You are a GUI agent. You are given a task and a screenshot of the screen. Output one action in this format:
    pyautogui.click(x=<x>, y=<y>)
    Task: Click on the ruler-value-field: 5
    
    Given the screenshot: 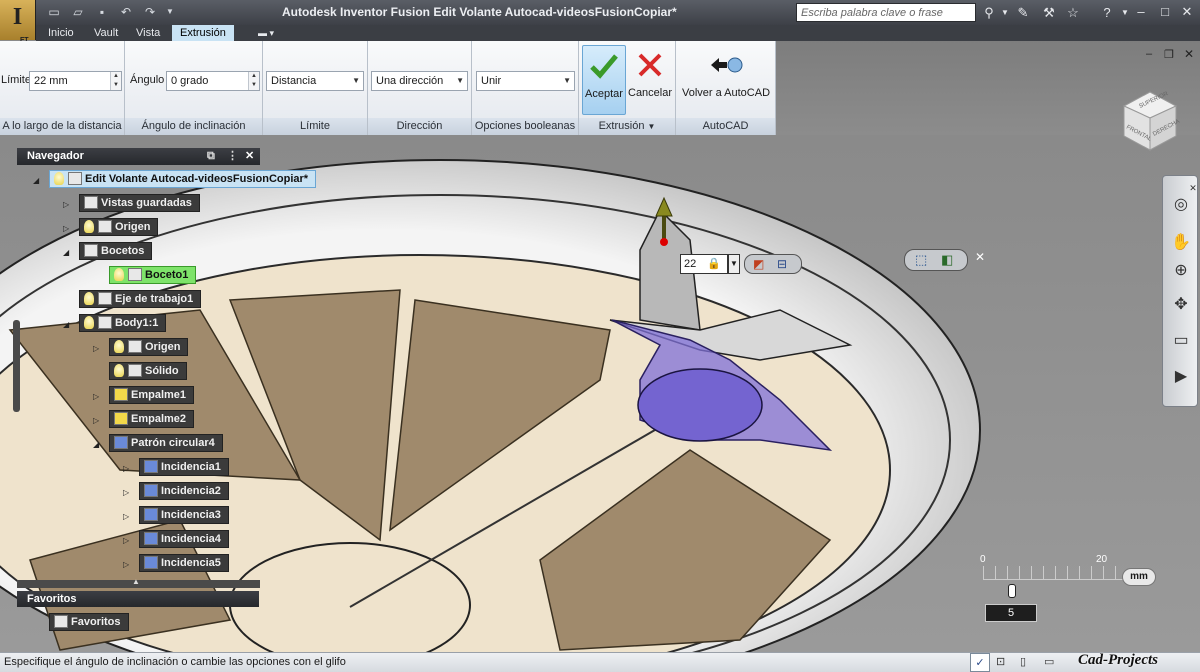 What is the action you would take?
    pyautogui.click(x=1011, y=613)
    